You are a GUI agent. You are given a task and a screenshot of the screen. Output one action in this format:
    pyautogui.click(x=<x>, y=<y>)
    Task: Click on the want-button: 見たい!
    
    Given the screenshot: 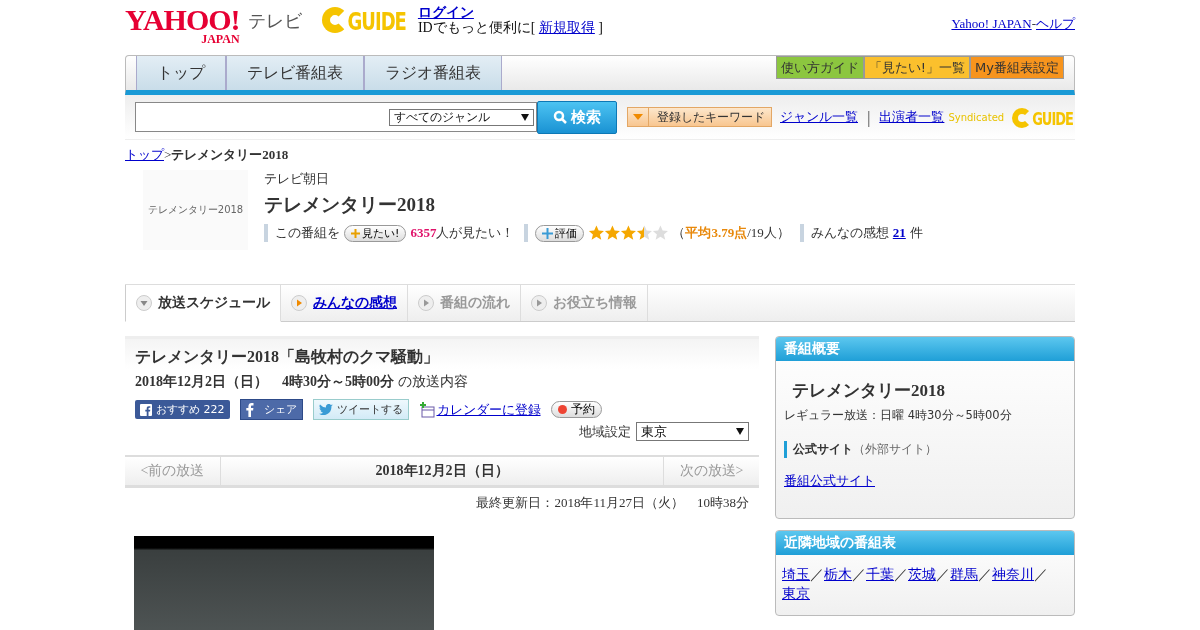 What is the action you would take?
    pyautogui.click(x=375, y=233)
    